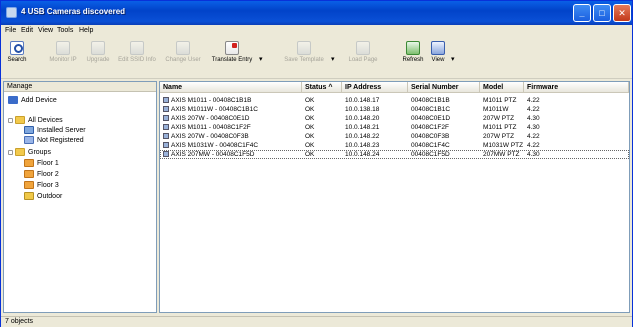 The image size is (633, 327). Describe the element at coordinates (183, 58) in the screenshot. I see `change-user-button: Change User` at that location.